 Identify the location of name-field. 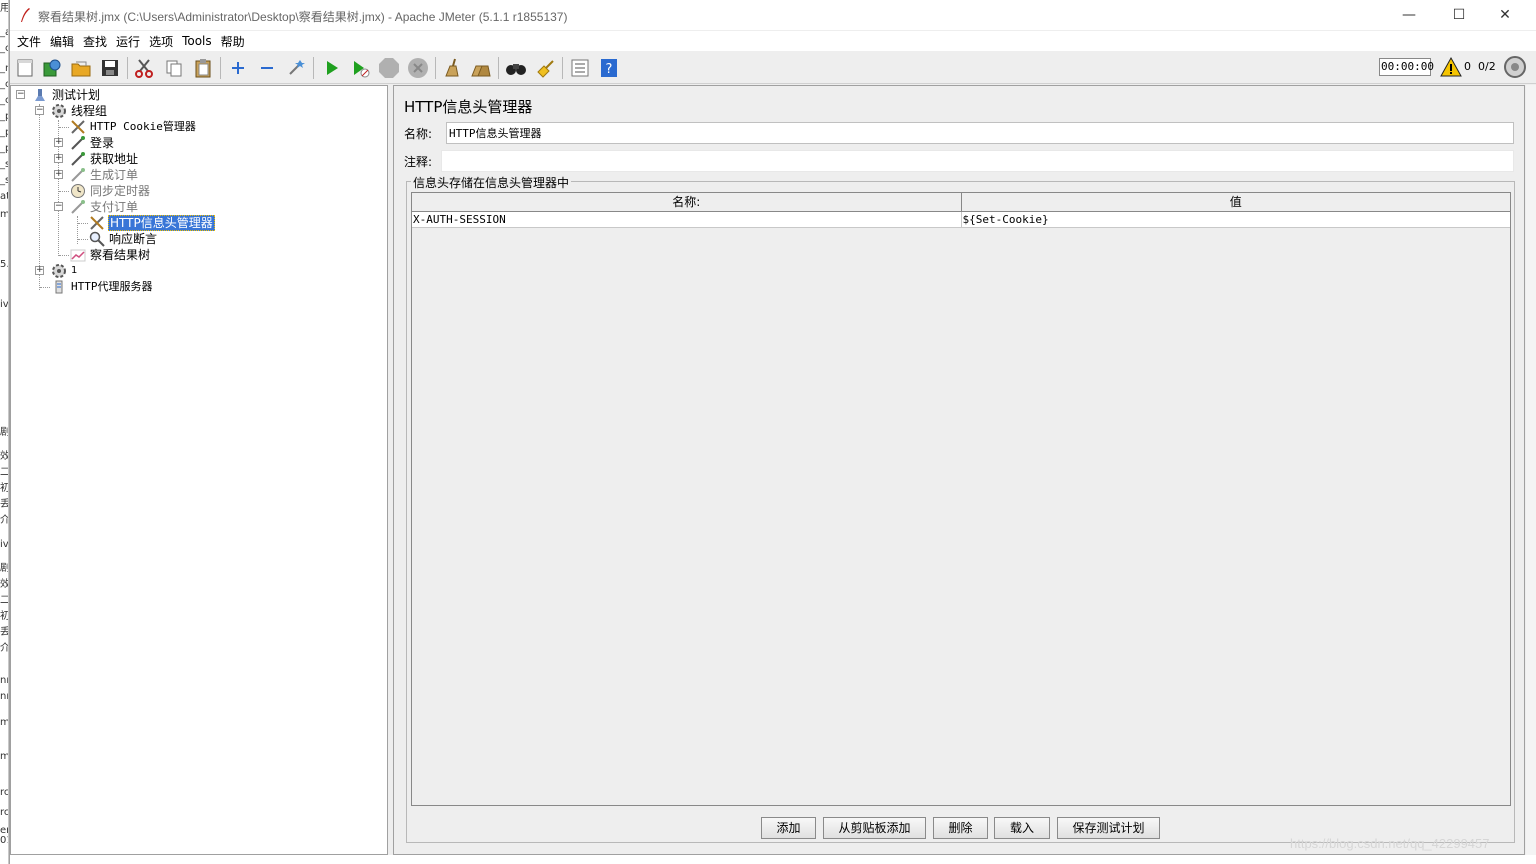
(980, 133).